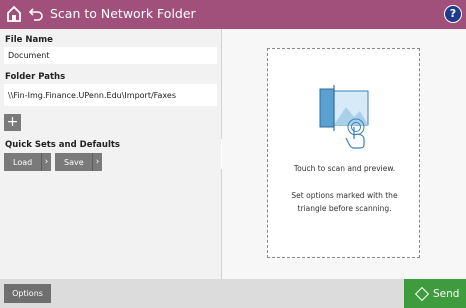 Image resolution: width=466 pixels, height=308 pixels. Describe the element at coordinates (36, 14) in the screenshot. I see `back-arrow-icon` at that location.